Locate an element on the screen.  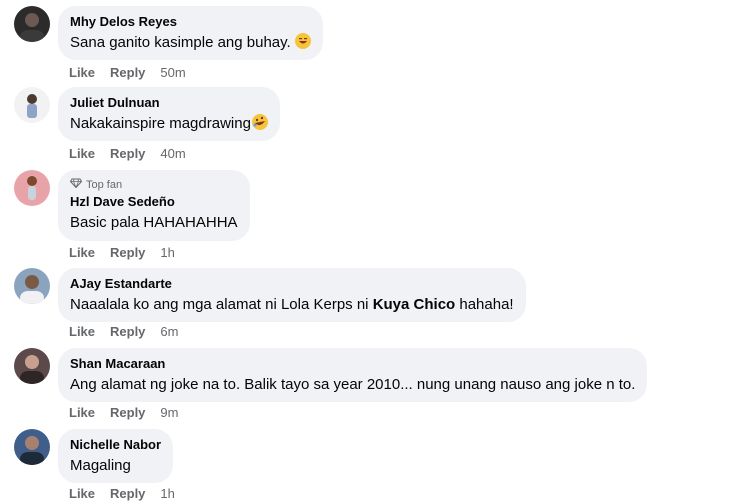
comment-bubble: Juliet Dulnuan Nakakainspire magdrawing is located at coordinates (169, 114).